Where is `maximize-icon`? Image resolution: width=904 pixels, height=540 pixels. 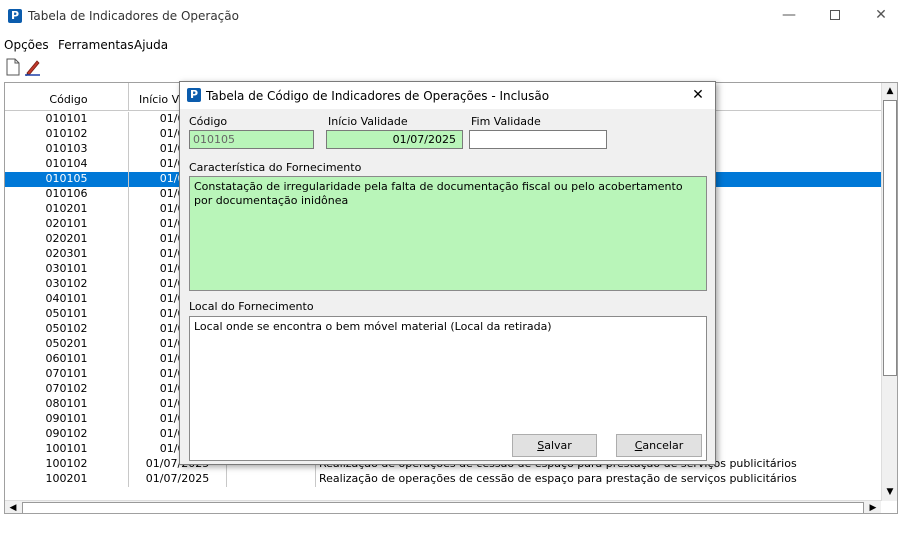
maximize-icon is located at coordinates (835, 15).